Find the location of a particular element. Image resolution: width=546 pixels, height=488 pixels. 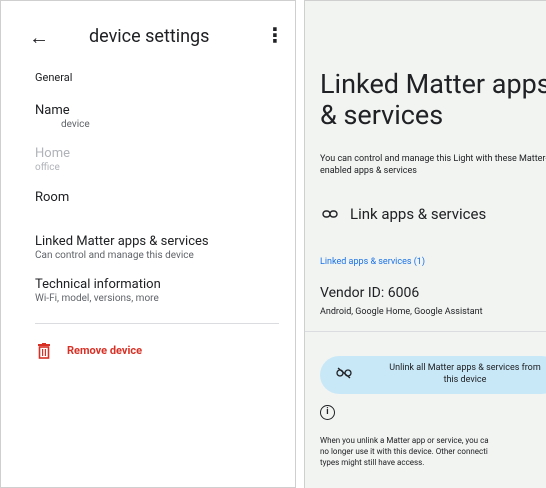

setting-technical-info-title: Technical information is located at coordinates (98, 284).